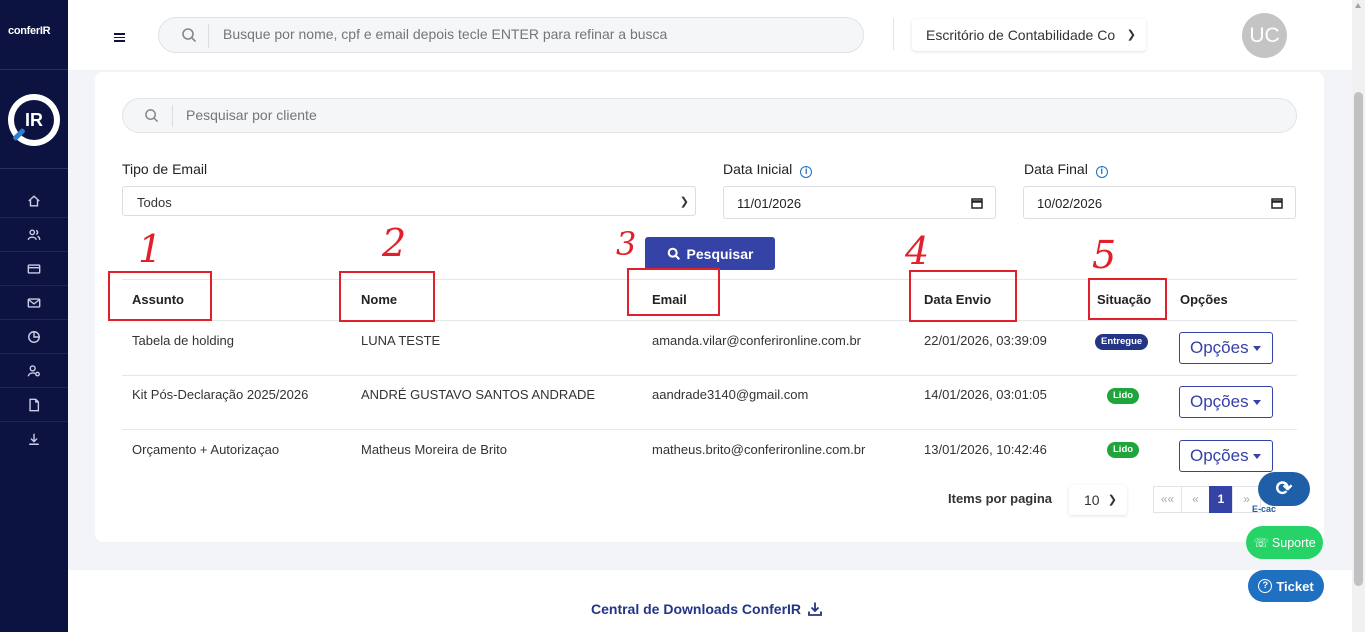 The width and height of the screenshot is (1365, 632). What do you see at coordinates (172, 116) in the screenshot?
I see `search-divider` at bounding box center [172, 116].